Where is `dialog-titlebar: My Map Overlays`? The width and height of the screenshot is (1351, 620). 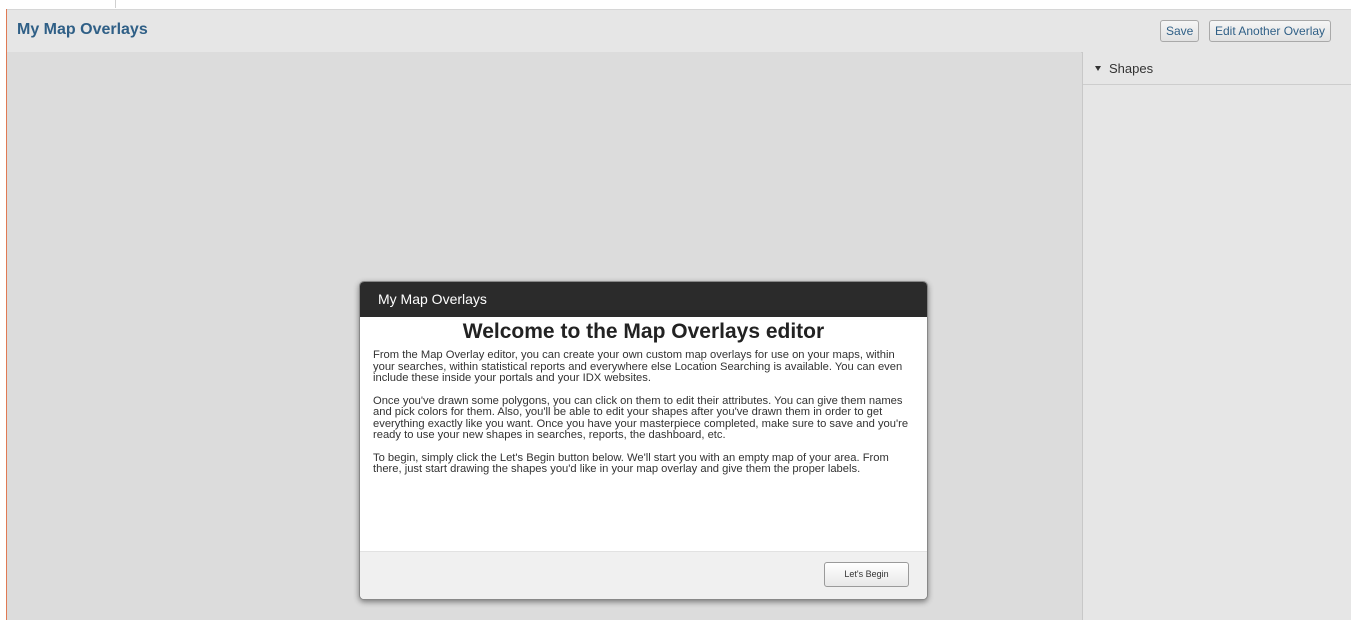 dialog-titlebar: My Map Overlays is located at coordinates (643, 299).